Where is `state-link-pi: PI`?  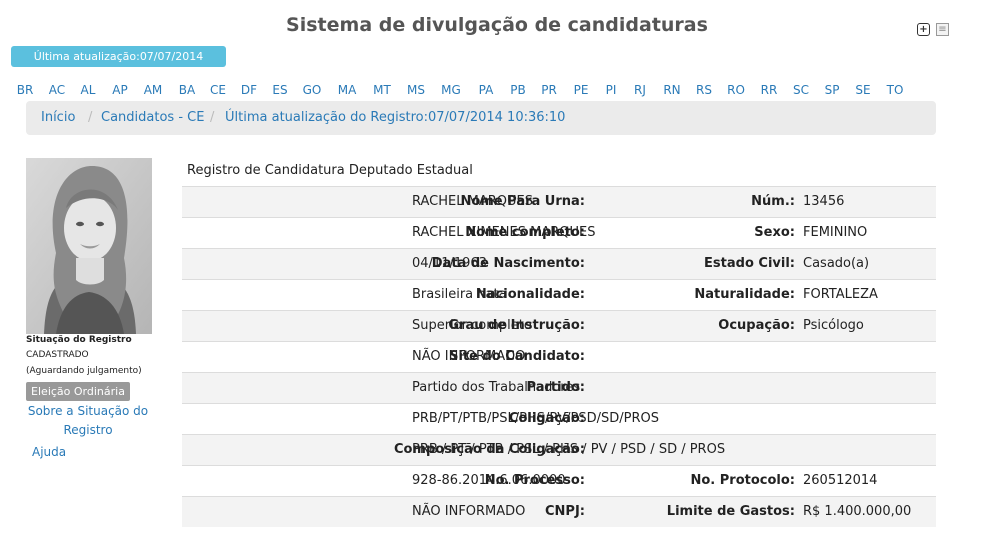 state-link-pi: PI is located at coordinates (611, 90).